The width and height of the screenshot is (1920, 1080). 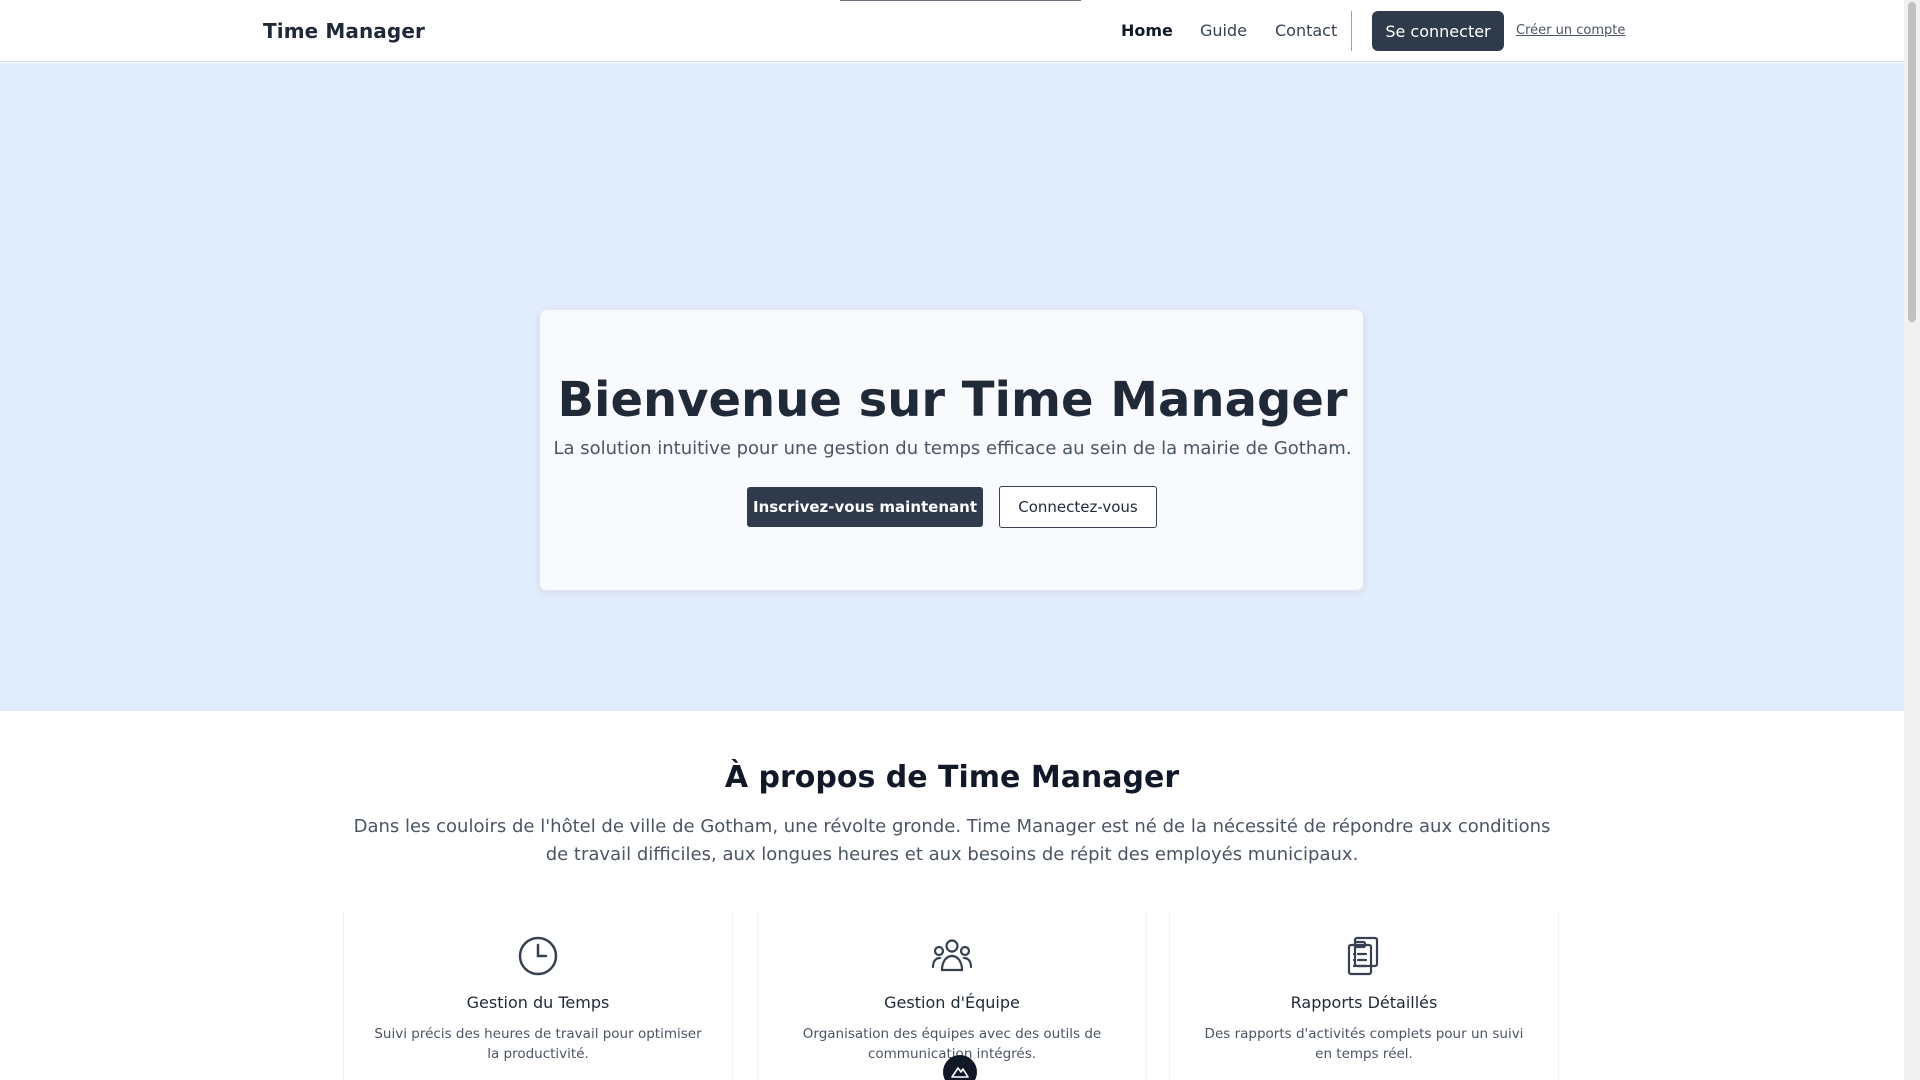 What do you see at coordinates (960, 0) in the screenshot?
I see `top-accent-line` at bounding box center [960, 0].